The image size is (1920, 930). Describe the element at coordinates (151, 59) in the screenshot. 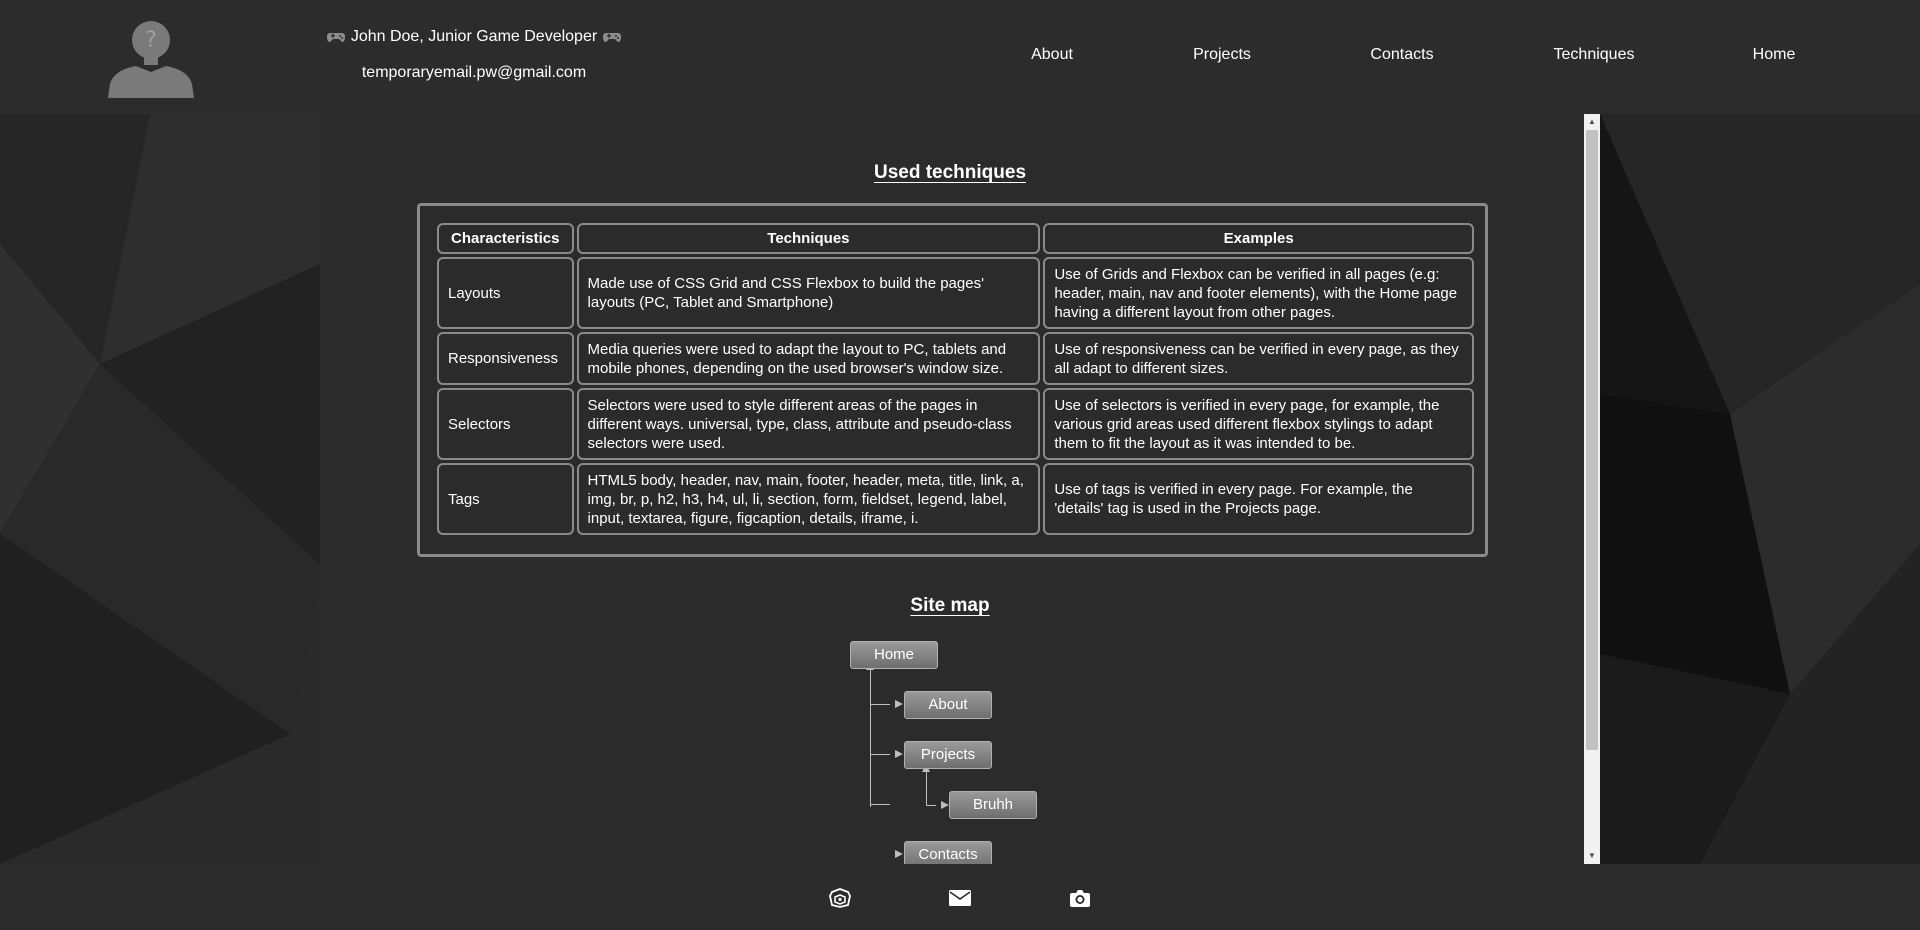

I see `unknown-user-avatar-icon: ?` at that location.